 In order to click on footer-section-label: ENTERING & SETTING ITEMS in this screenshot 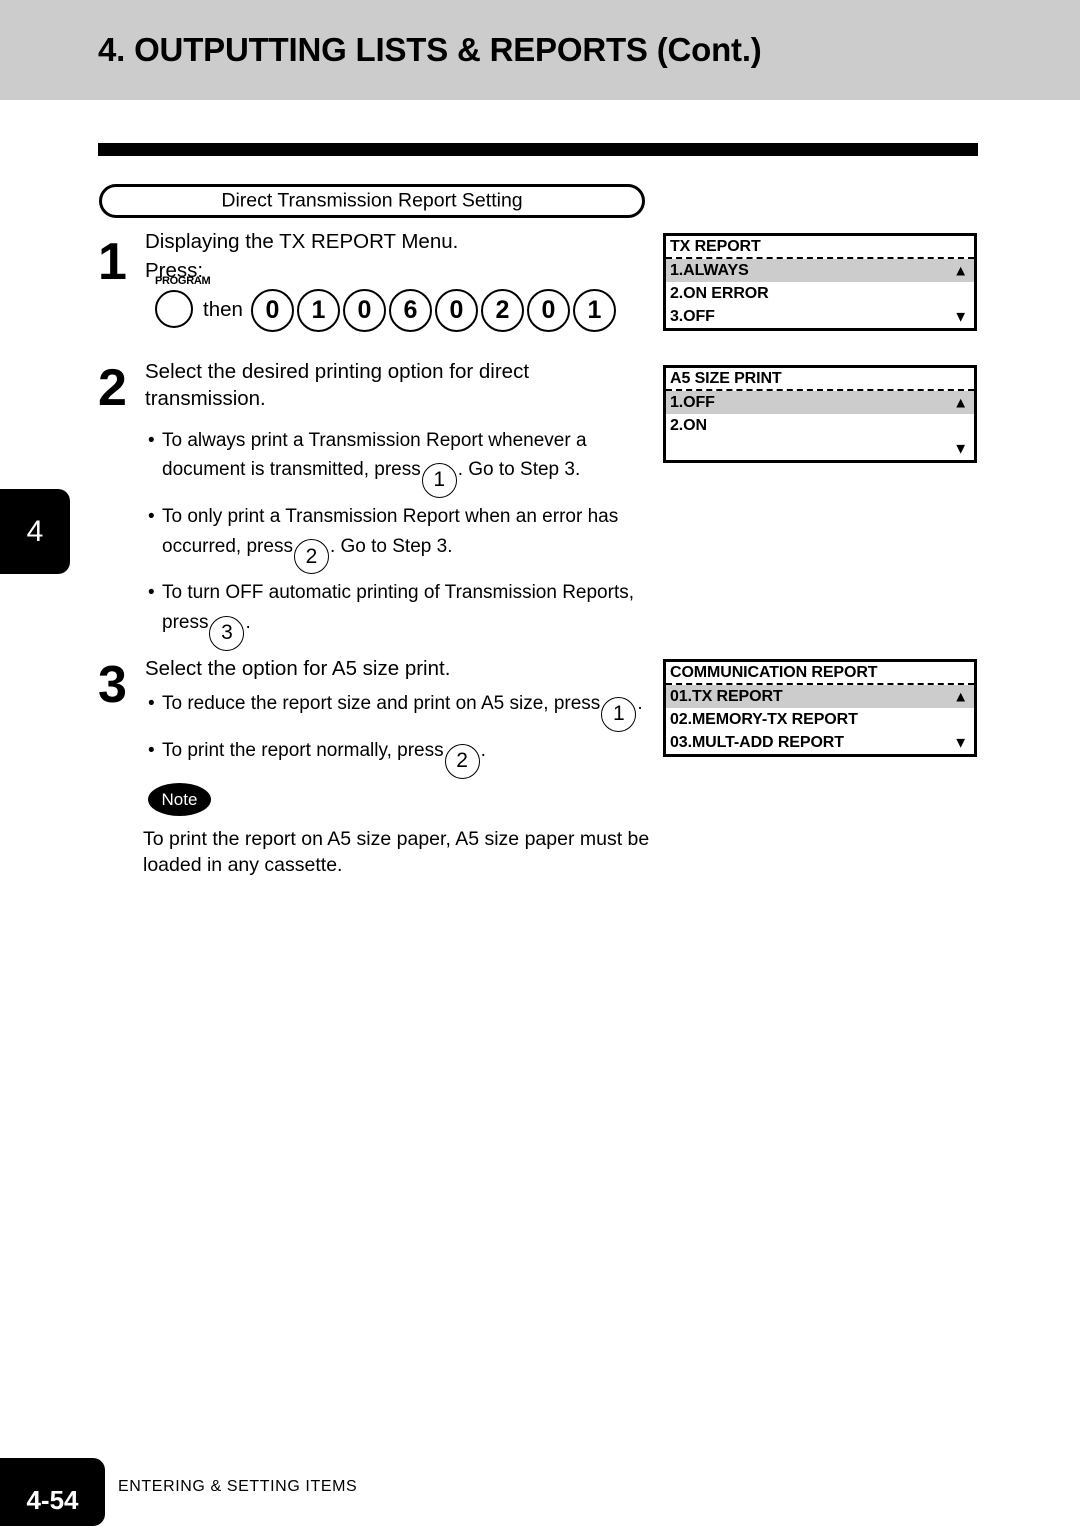, I will do `click(238, 1486)`.